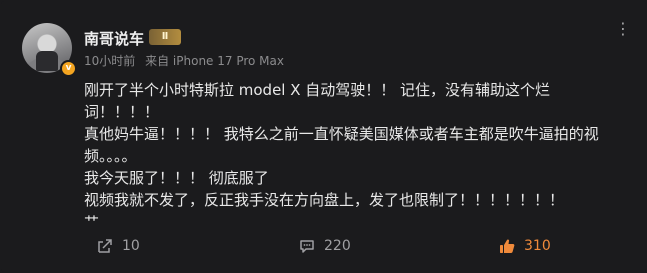 The height and width of the screenshot is (273, 647). Describe the element at coordinates (114, 38) in the screenshot. I see `username: 南哥说车` at that location.